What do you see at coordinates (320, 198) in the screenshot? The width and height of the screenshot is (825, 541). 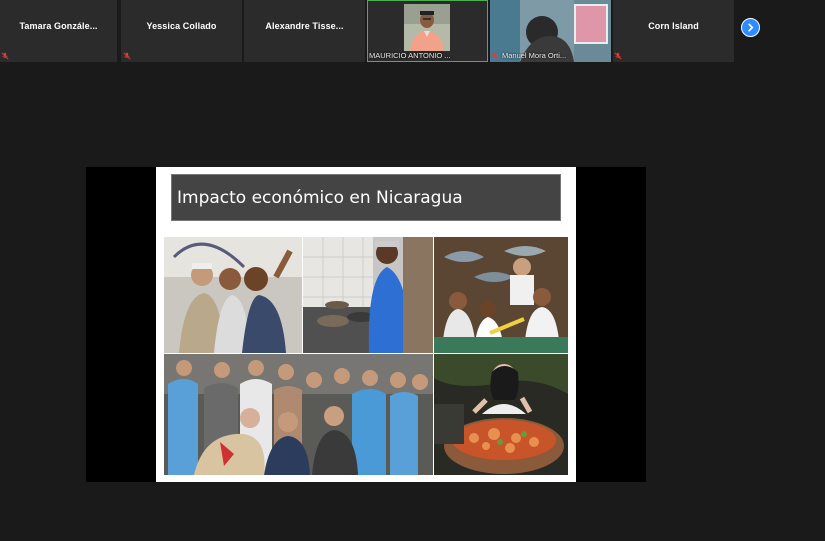 I see `slide-title: Impacto económico en Nicaragua` at bounding box center [320, 198].